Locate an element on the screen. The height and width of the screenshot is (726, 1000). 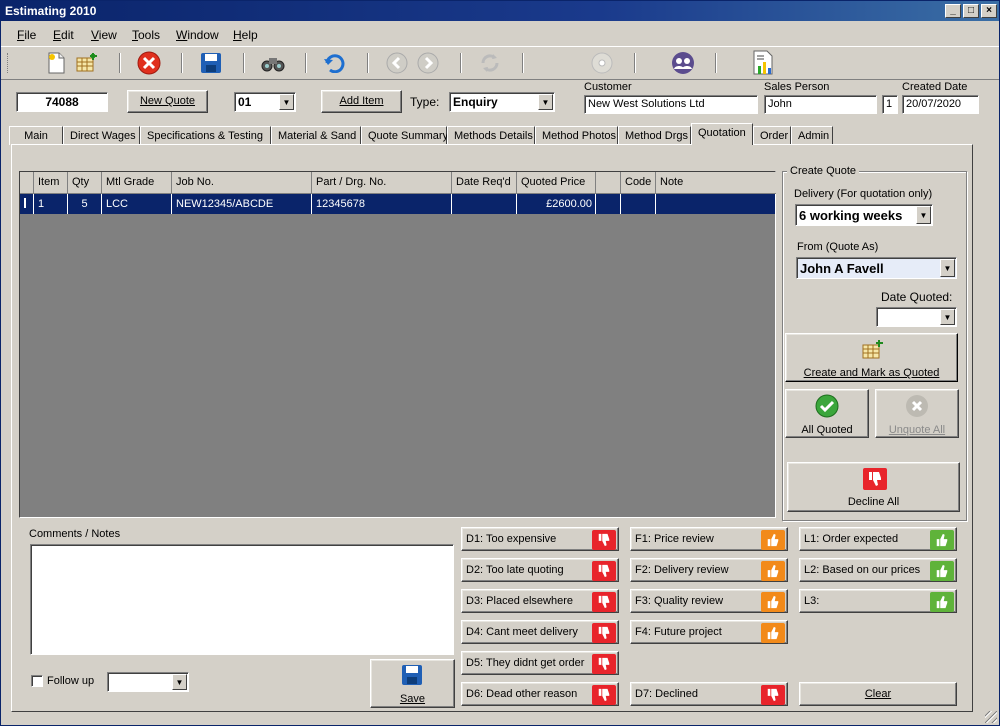
table-row-cell-part-drg-no: 12345678 is located at coordinates (382, 204).